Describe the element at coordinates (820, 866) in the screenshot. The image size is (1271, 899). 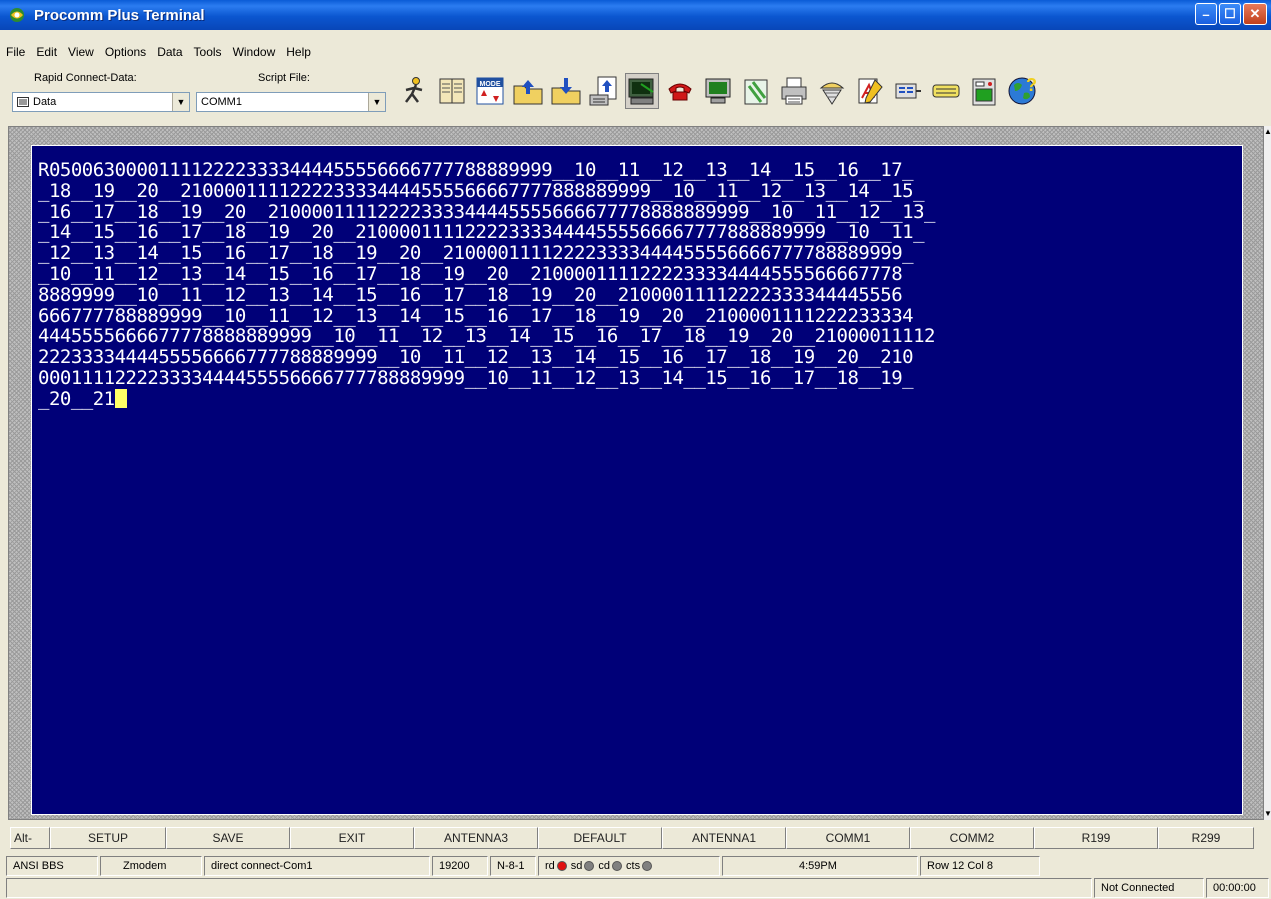
I see `clock-status: 4:59PM` at that location.